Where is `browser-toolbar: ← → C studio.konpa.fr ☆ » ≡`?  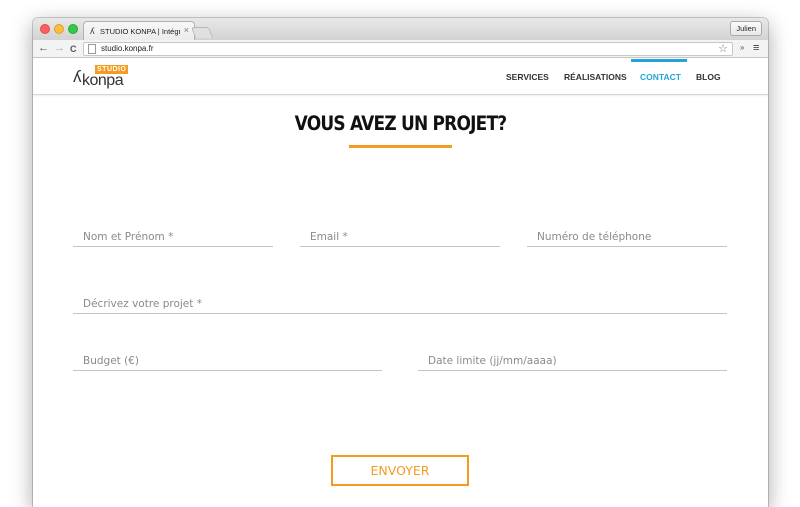 browser-toolbar: ← → C studio.konpa.fr ☆ » ≡ is located at coordinates (400, 49).